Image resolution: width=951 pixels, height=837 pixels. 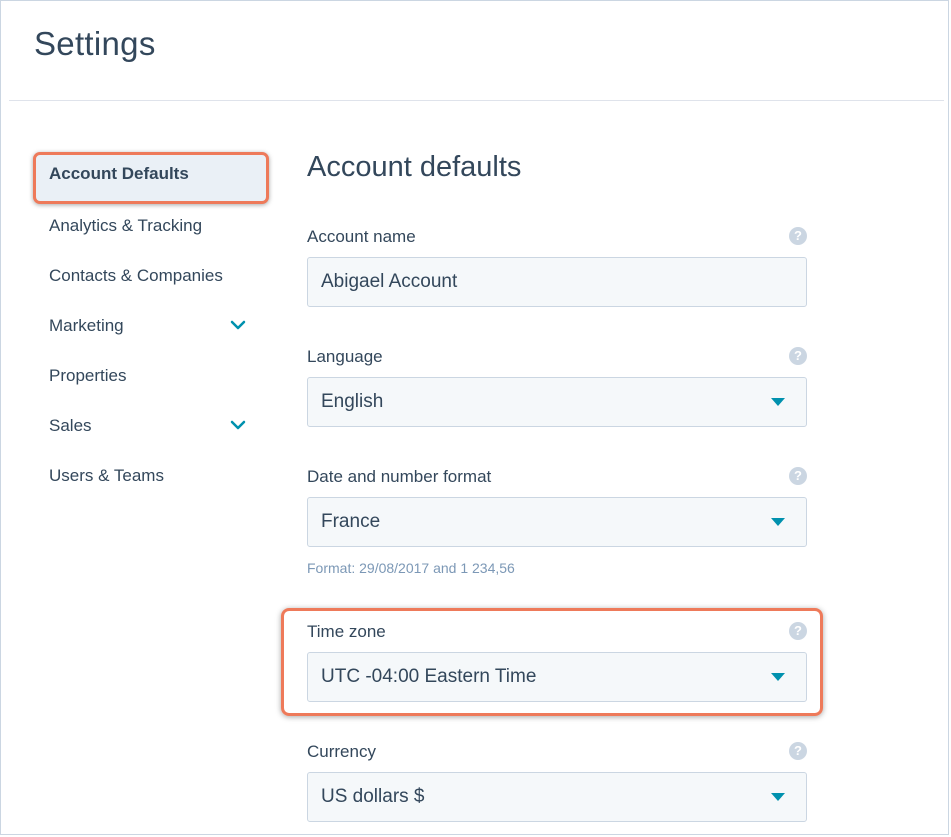 What do you see at coordinates (414, 167) in the screenshot?
I see `section-title: Account defaults` at bounding box center [414, 167].